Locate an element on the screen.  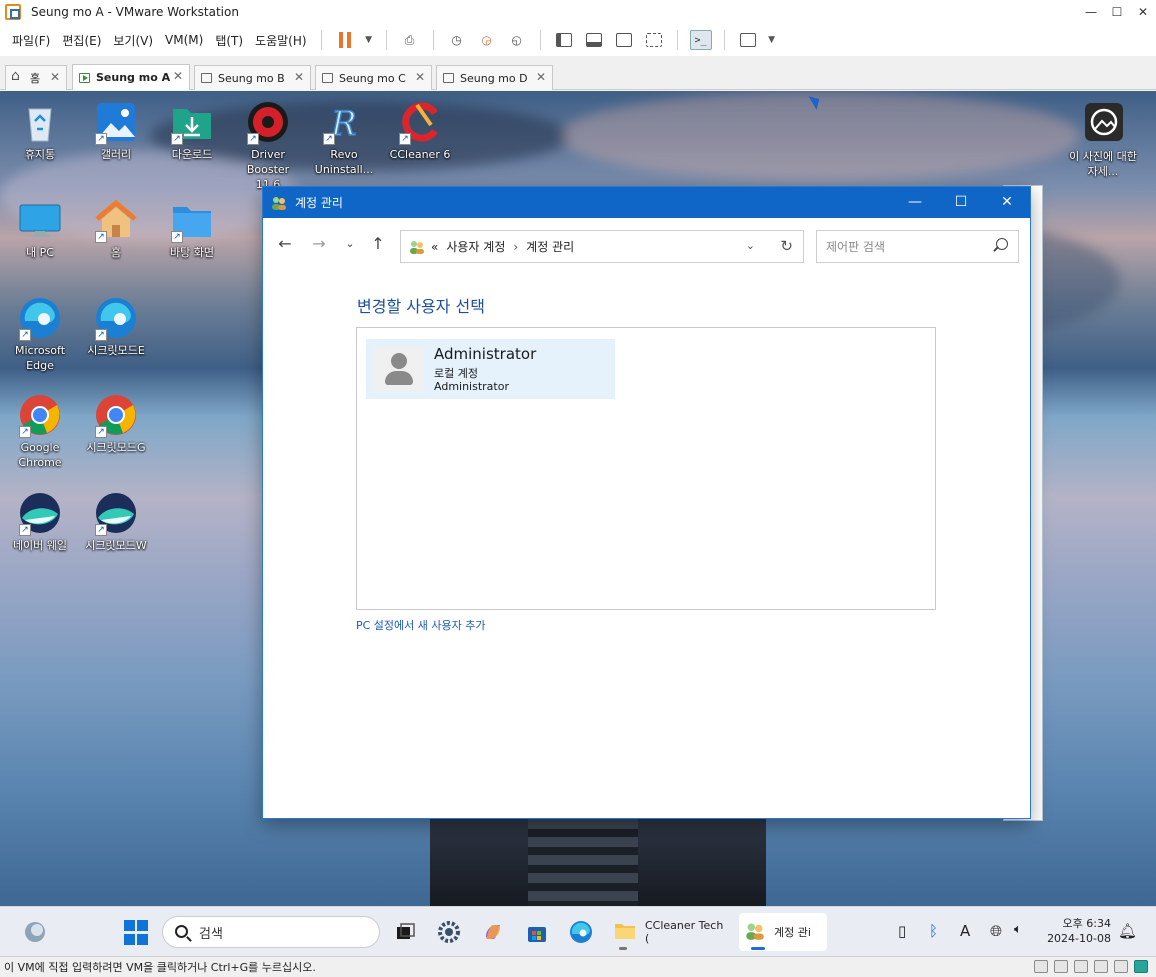
sound-status-icon is located at coordinates (1121, 966).